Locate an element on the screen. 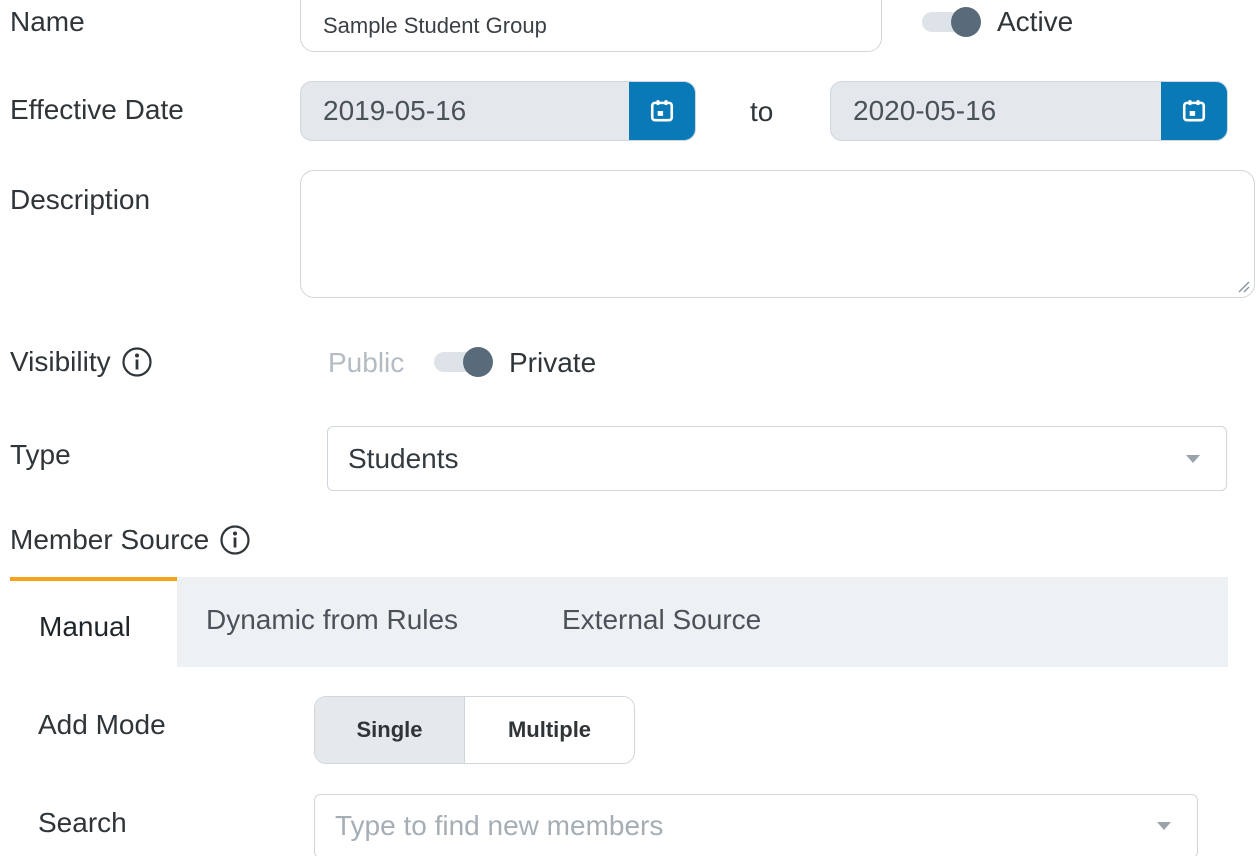 The width and height of the screenshot is (1257, 856). start-date-field: 2019-05-16 is located at coordinates (498, 111).